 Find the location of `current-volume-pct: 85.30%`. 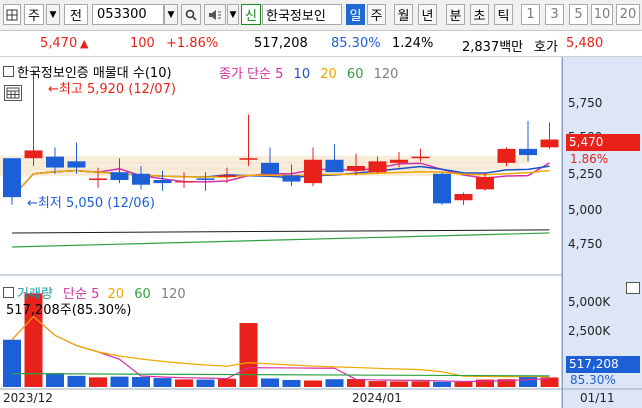

current-volume-pct: 85.30% is located at coordinates (593, 380).